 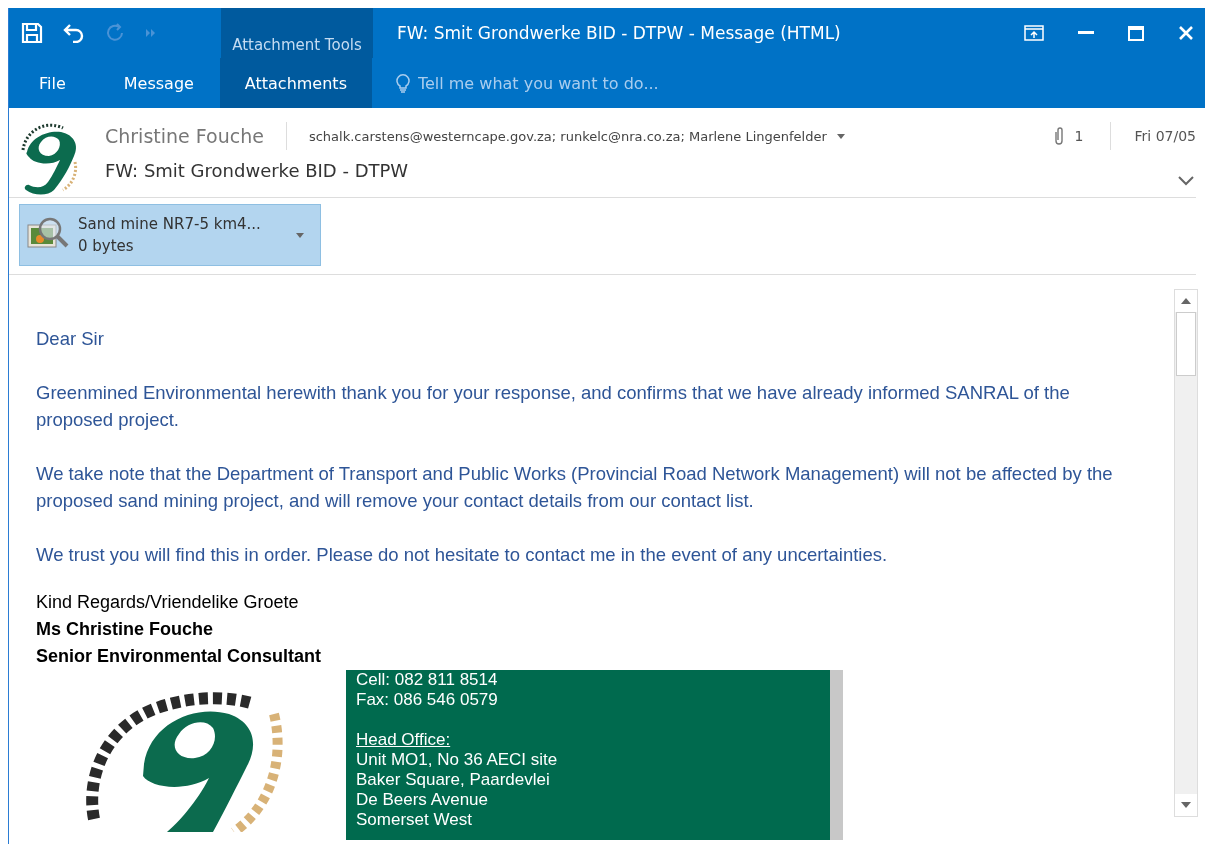 I want to click on close-icon, so click(x=1186, y=33).